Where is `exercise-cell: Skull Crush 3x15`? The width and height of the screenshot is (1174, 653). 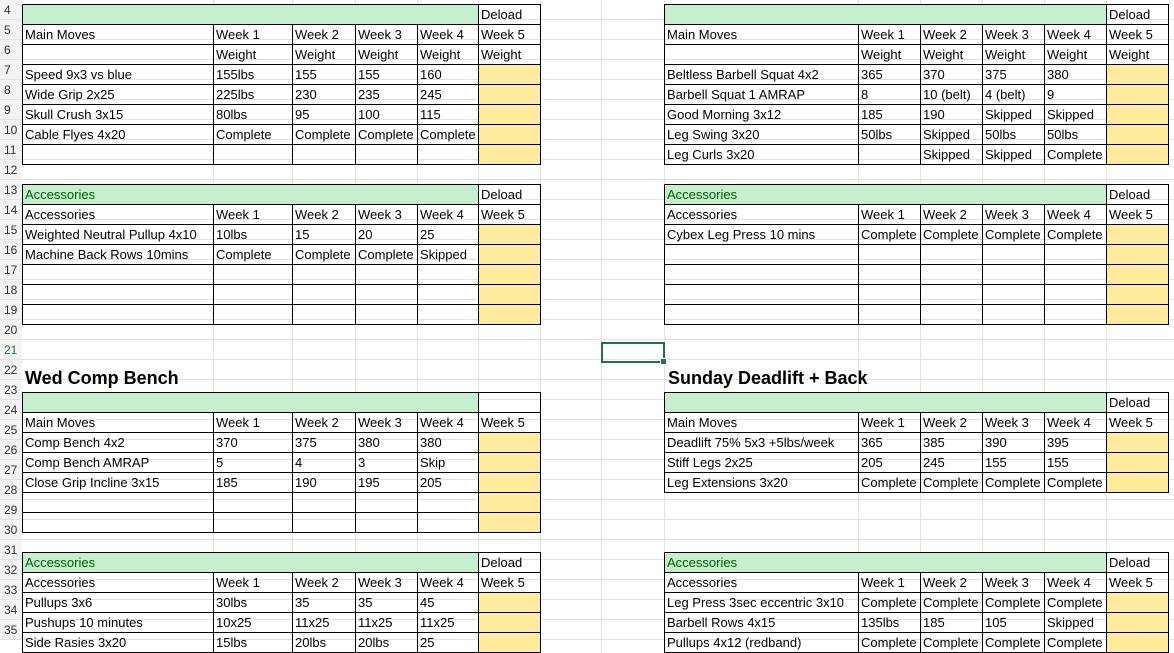
exercise-cell: Skull Crush 3x15 is located at coordinates (118, 114).